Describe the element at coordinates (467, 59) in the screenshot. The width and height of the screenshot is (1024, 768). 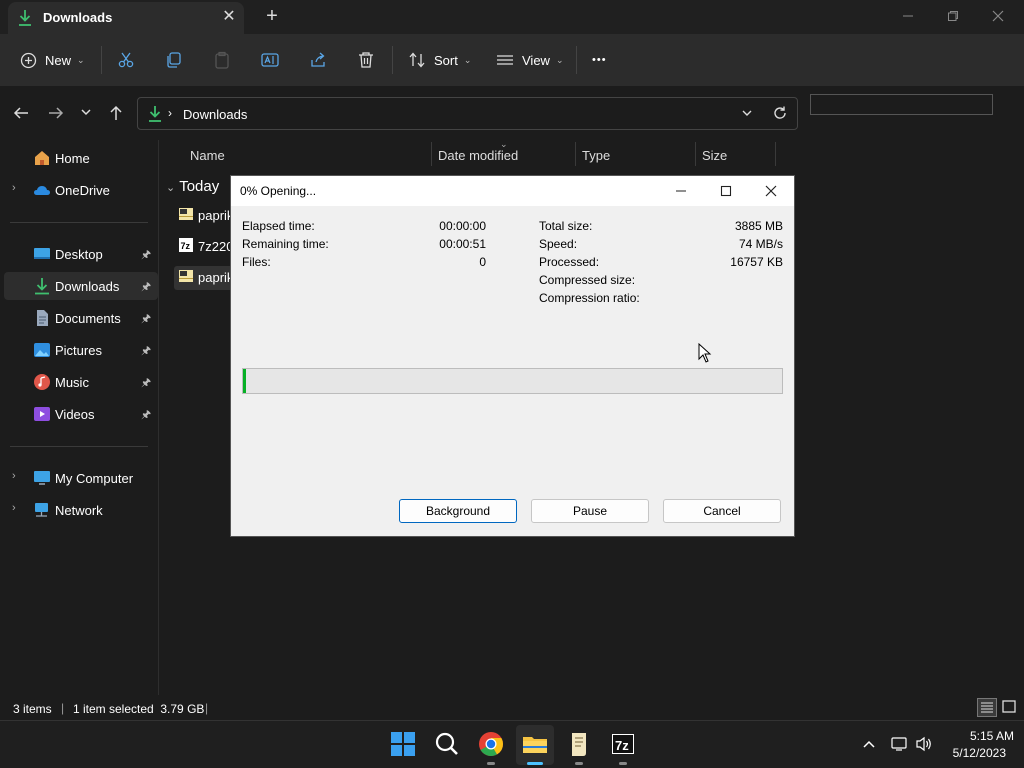
I see `chevron-down-icon: ⌄` at that location.